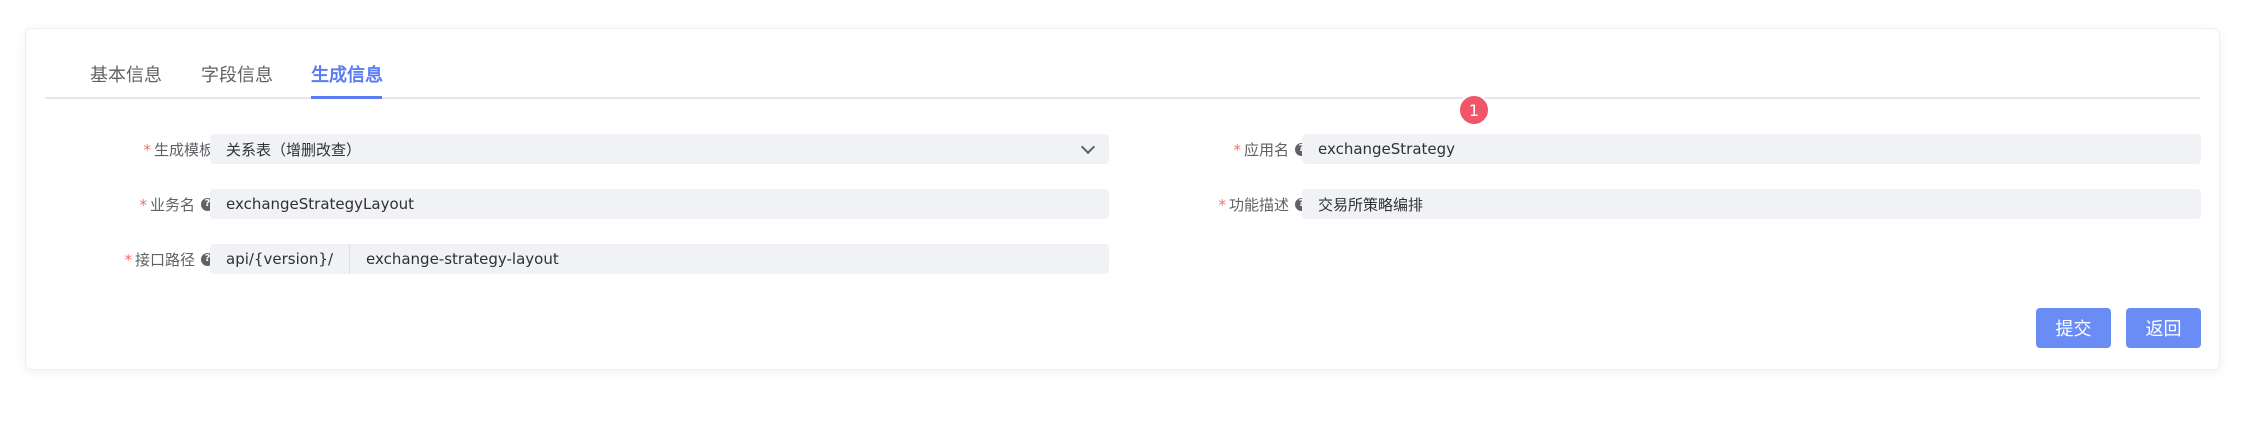 This screenshot has height=439, width=2244. I want to click on app-name-label-text: 应用名, so click(1266, 149).